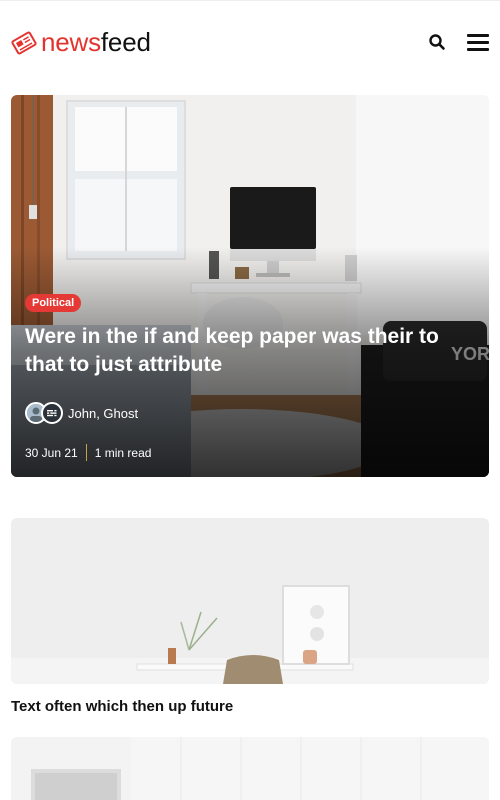 This screenshot has height=800, width=500. Describe the element at coordinates (250, 40) in the screenshot. I see `site-header: newsfeed` at that location.